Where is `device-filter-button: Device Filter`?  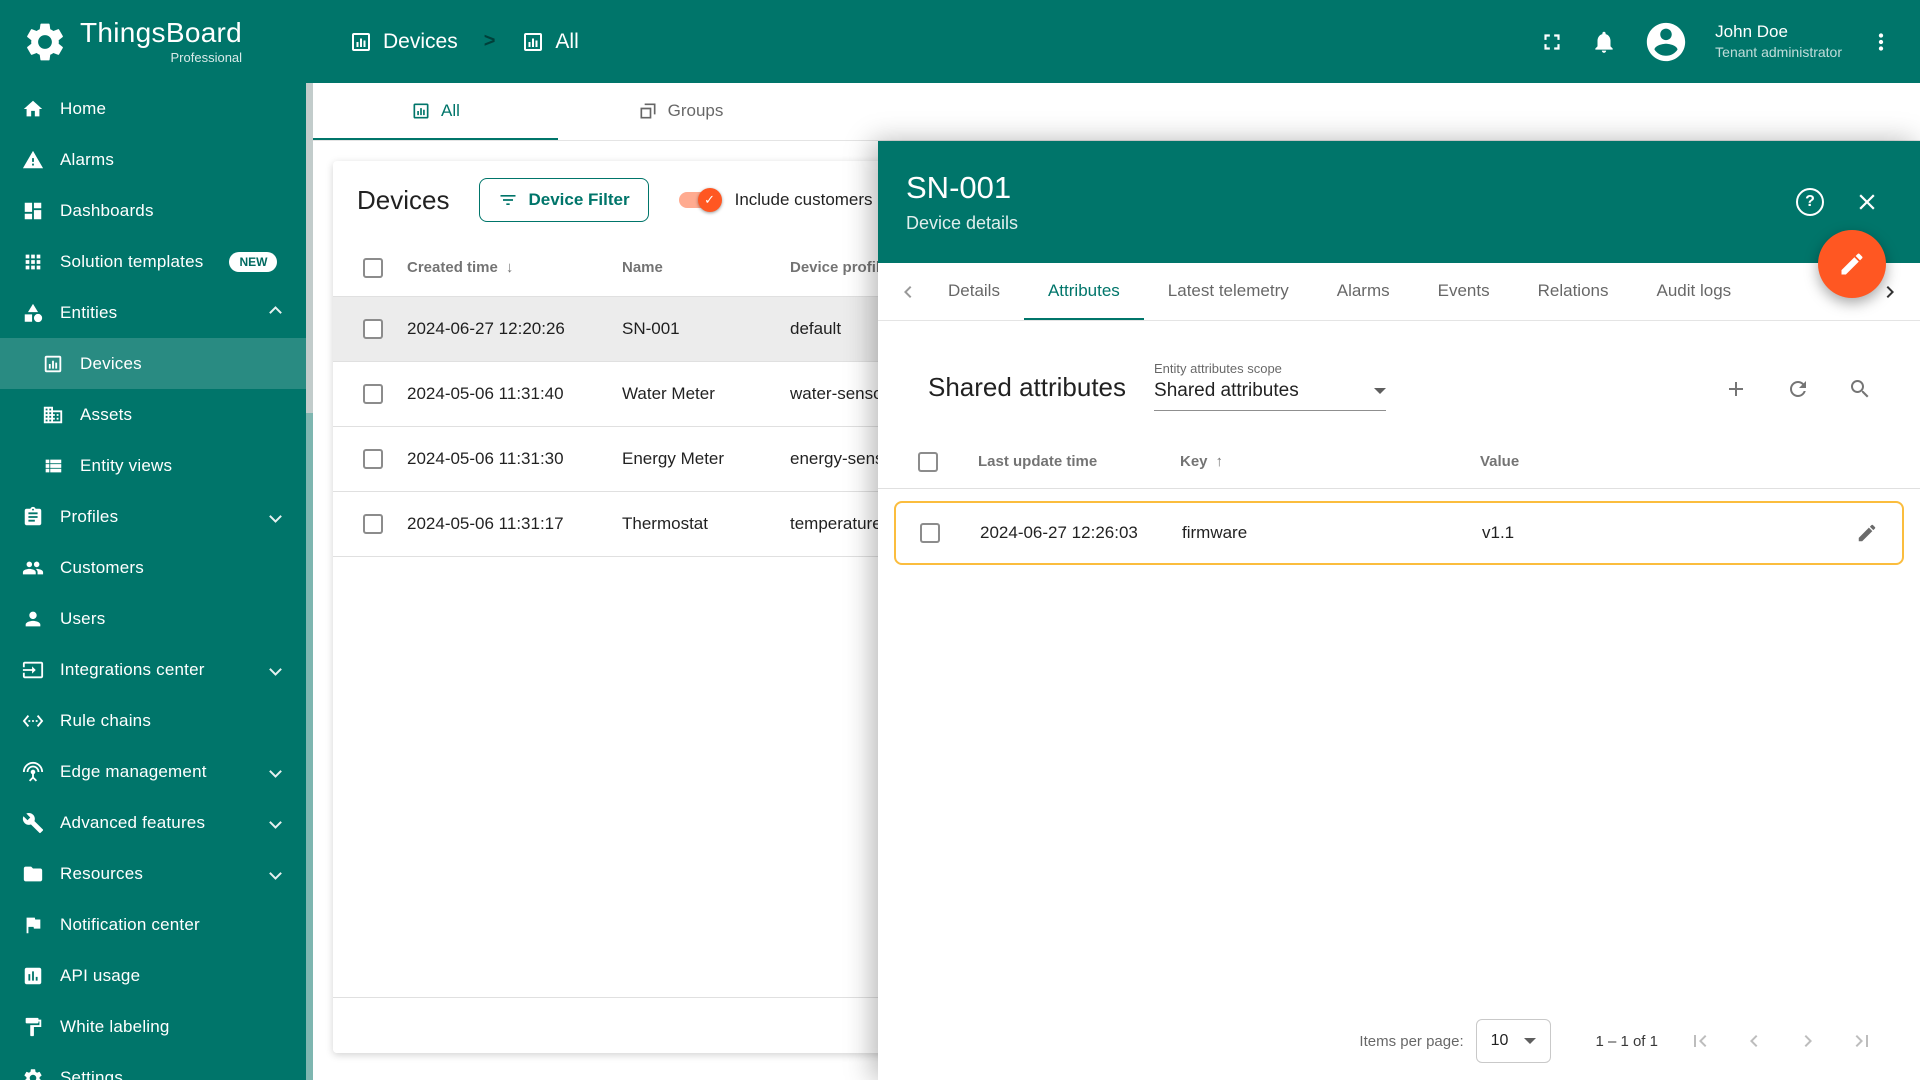 device-filter-button: Device Filter is located at coordinates (564, 200).